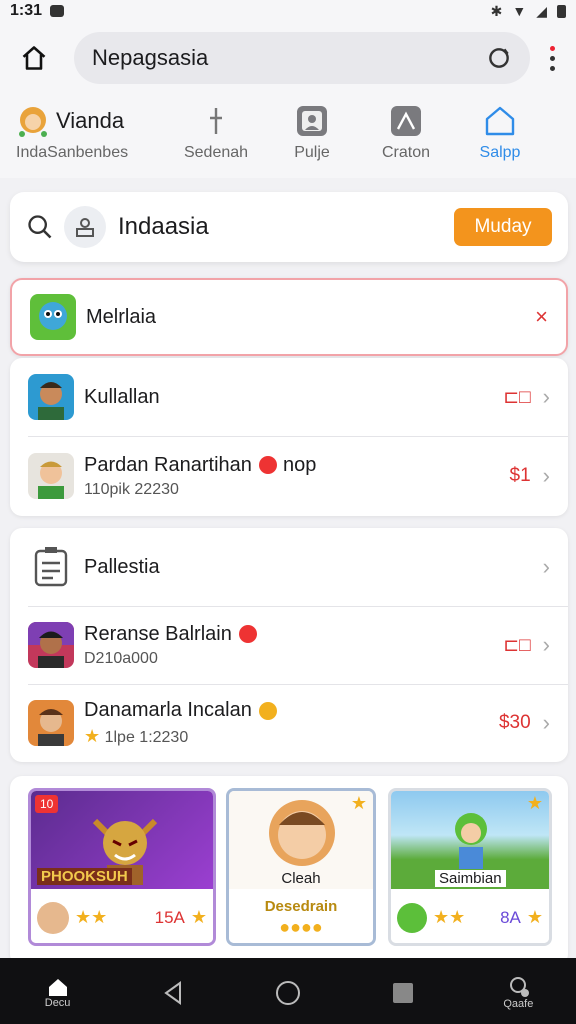 This screenshot has height=1024, width=576. I want to click on item-title: Melrlaia, so click(121, 316).